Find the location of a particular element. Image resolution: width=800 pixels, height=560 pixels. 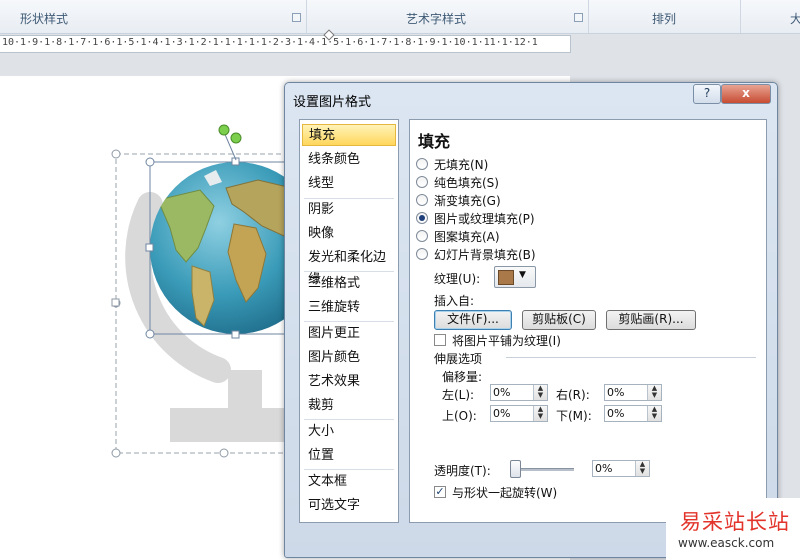

offset-bottom-label: 下(M): is located at coordinates (574, 416).